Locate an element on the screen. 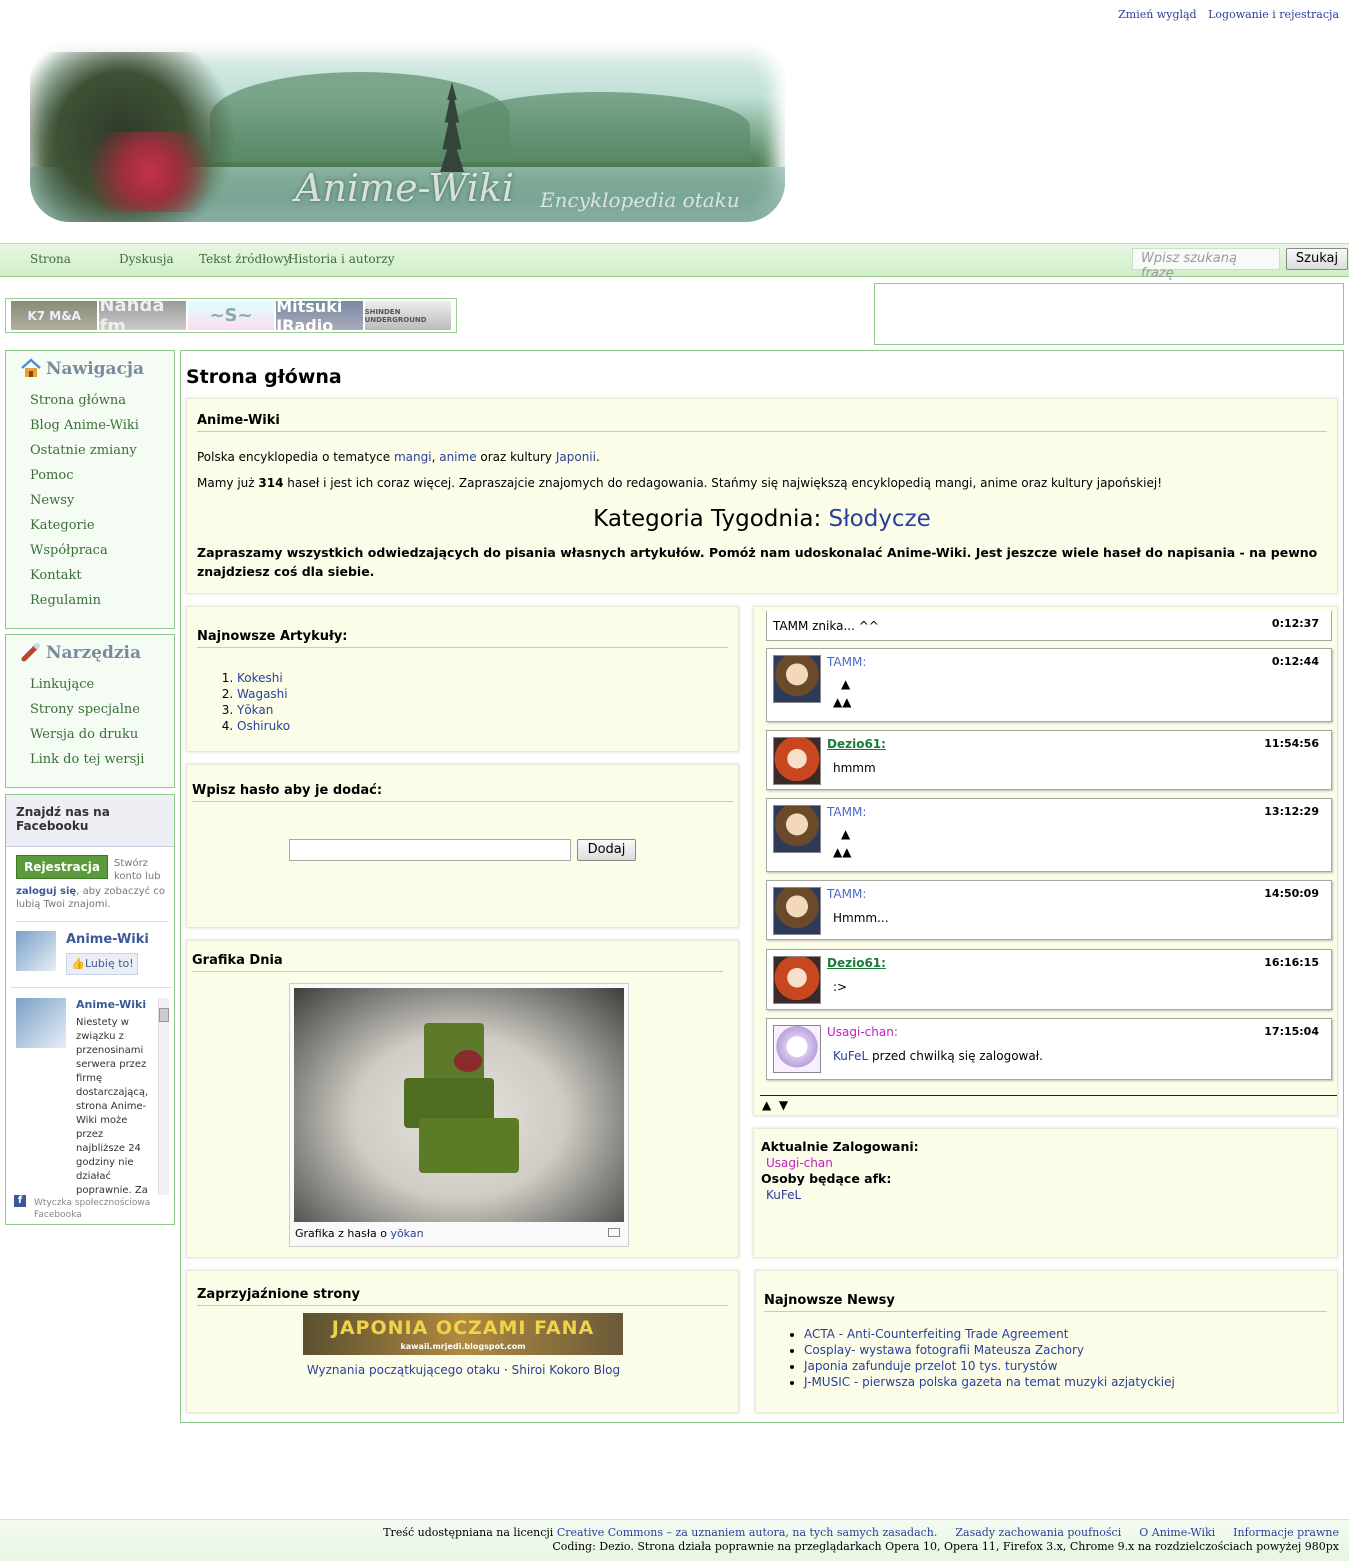  add-button: Dodaj is located at coordinates (606, 850).